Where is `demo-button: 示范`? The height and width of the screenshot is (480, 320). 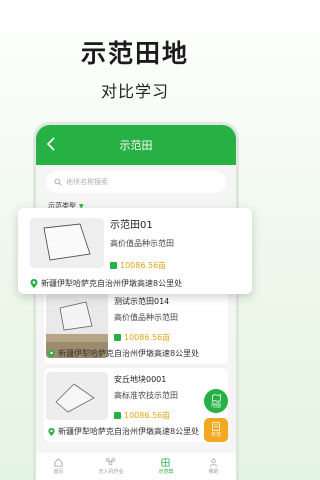 demo-button: 示范 is located at coordinates (216, 430).